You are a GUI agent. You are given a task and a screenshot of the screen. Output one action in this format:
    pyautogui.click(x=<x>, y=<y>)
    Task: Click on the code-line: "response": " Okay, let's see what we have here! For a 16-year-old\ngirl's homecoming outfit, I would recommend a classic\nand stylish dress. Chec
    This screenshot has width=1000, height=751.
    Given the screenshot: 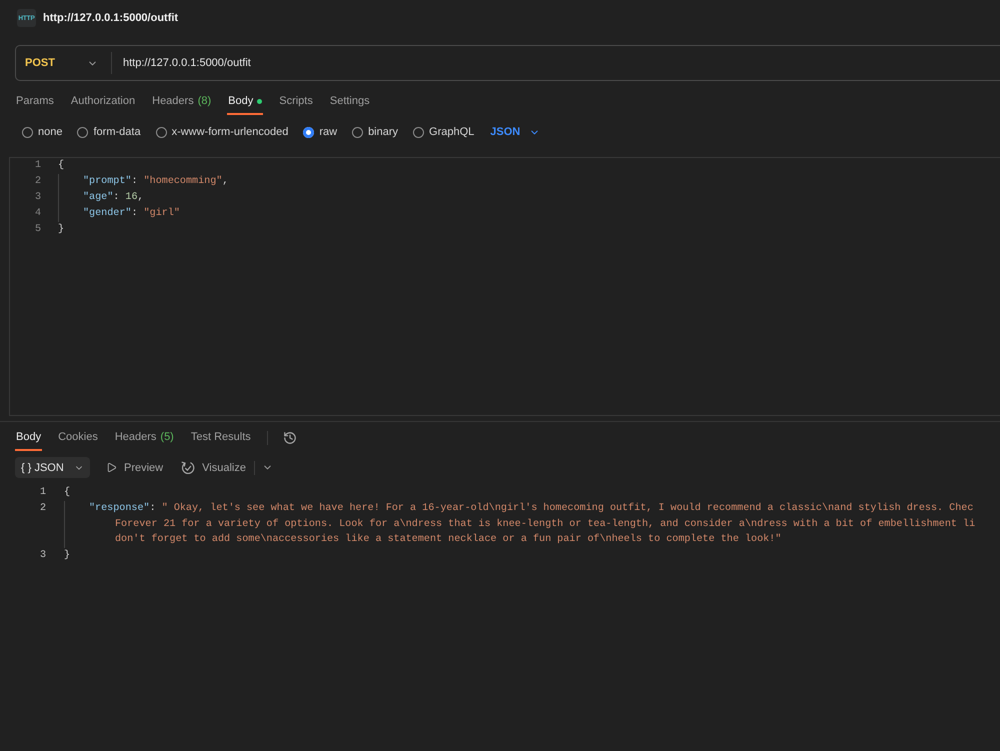 What is the action you would take?
    pyautogui.click(x=531, y=509)
    